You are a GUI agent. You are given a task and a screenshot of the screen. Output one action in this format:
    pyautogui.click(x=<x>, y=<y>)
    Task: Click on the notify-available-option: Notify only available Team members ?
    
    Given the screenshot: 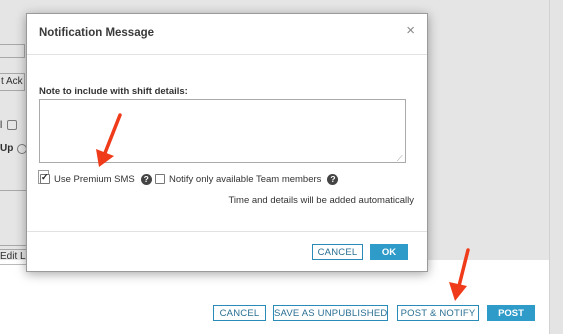 What is the action you would take?
    pyautogui.click(x=247, y=179)
    